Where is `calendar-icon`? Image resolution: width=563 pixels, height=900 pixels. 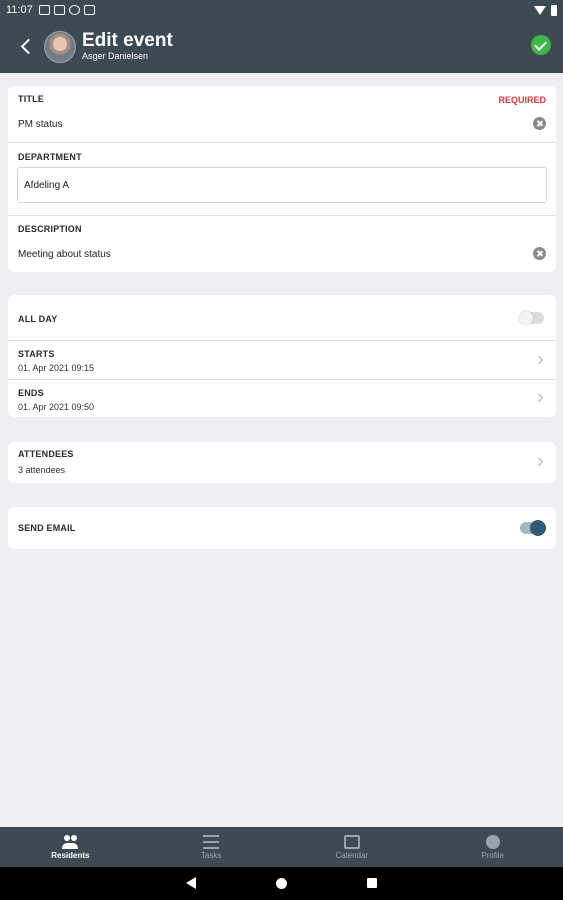 calendar-icon is located at coordinates (351, 841).